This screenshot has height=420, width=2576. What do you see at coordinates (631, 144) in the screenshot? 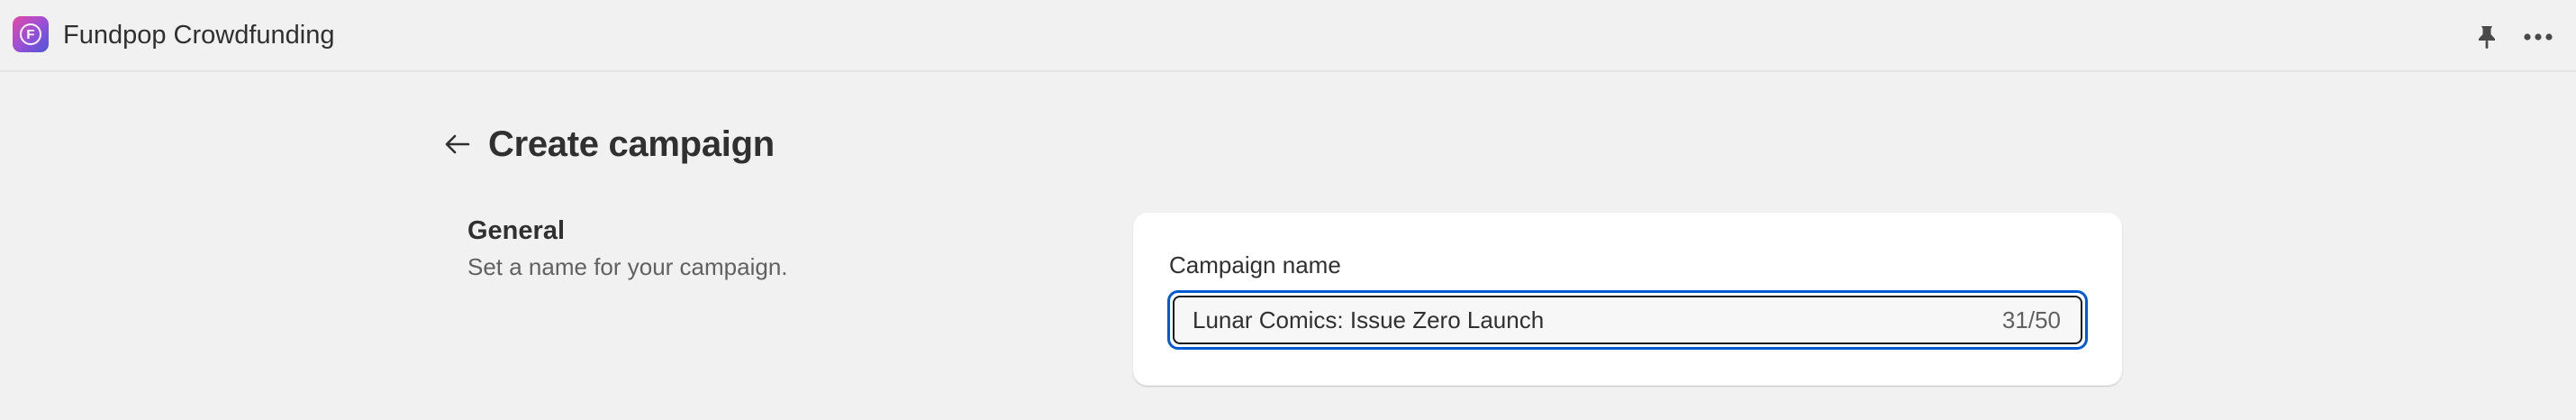
I see `page-title: Create campaign` at bounding box center [631, 144].